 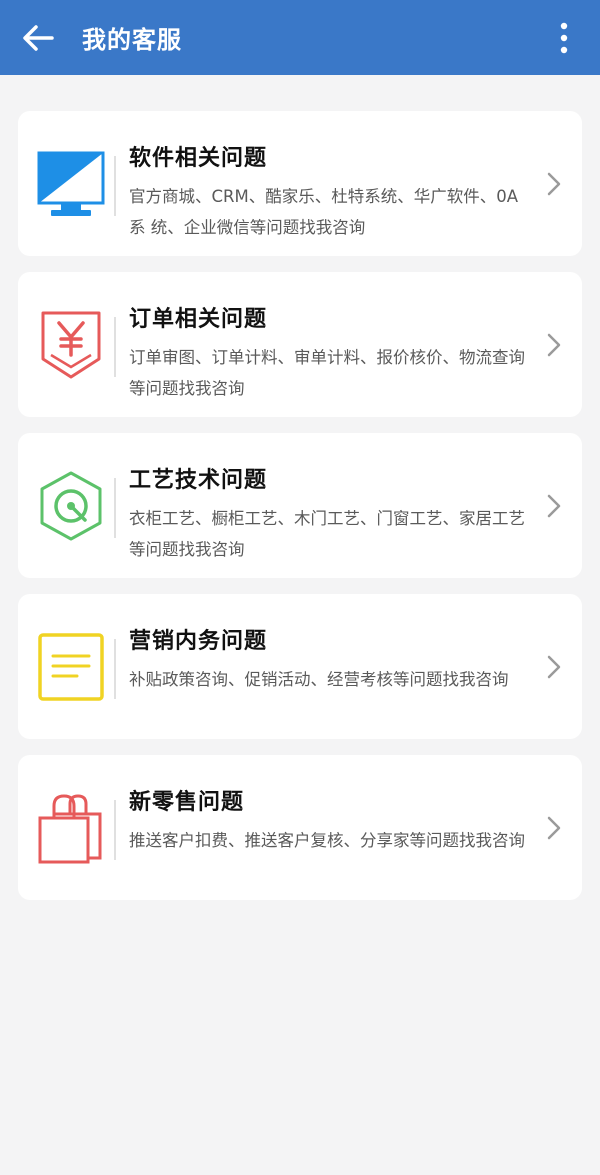 What do you see at coordinates (198, 641) in the screenshot?
I see `card-title: 营销内务问题` at bounding box center [198, 641].